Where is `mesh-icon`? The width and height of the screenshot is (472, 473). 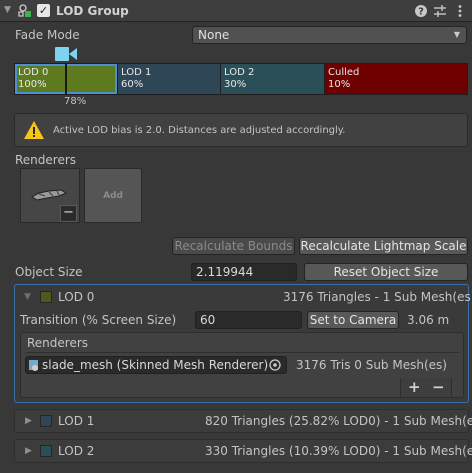
mesh-icon is located at coordinates (49, 195).